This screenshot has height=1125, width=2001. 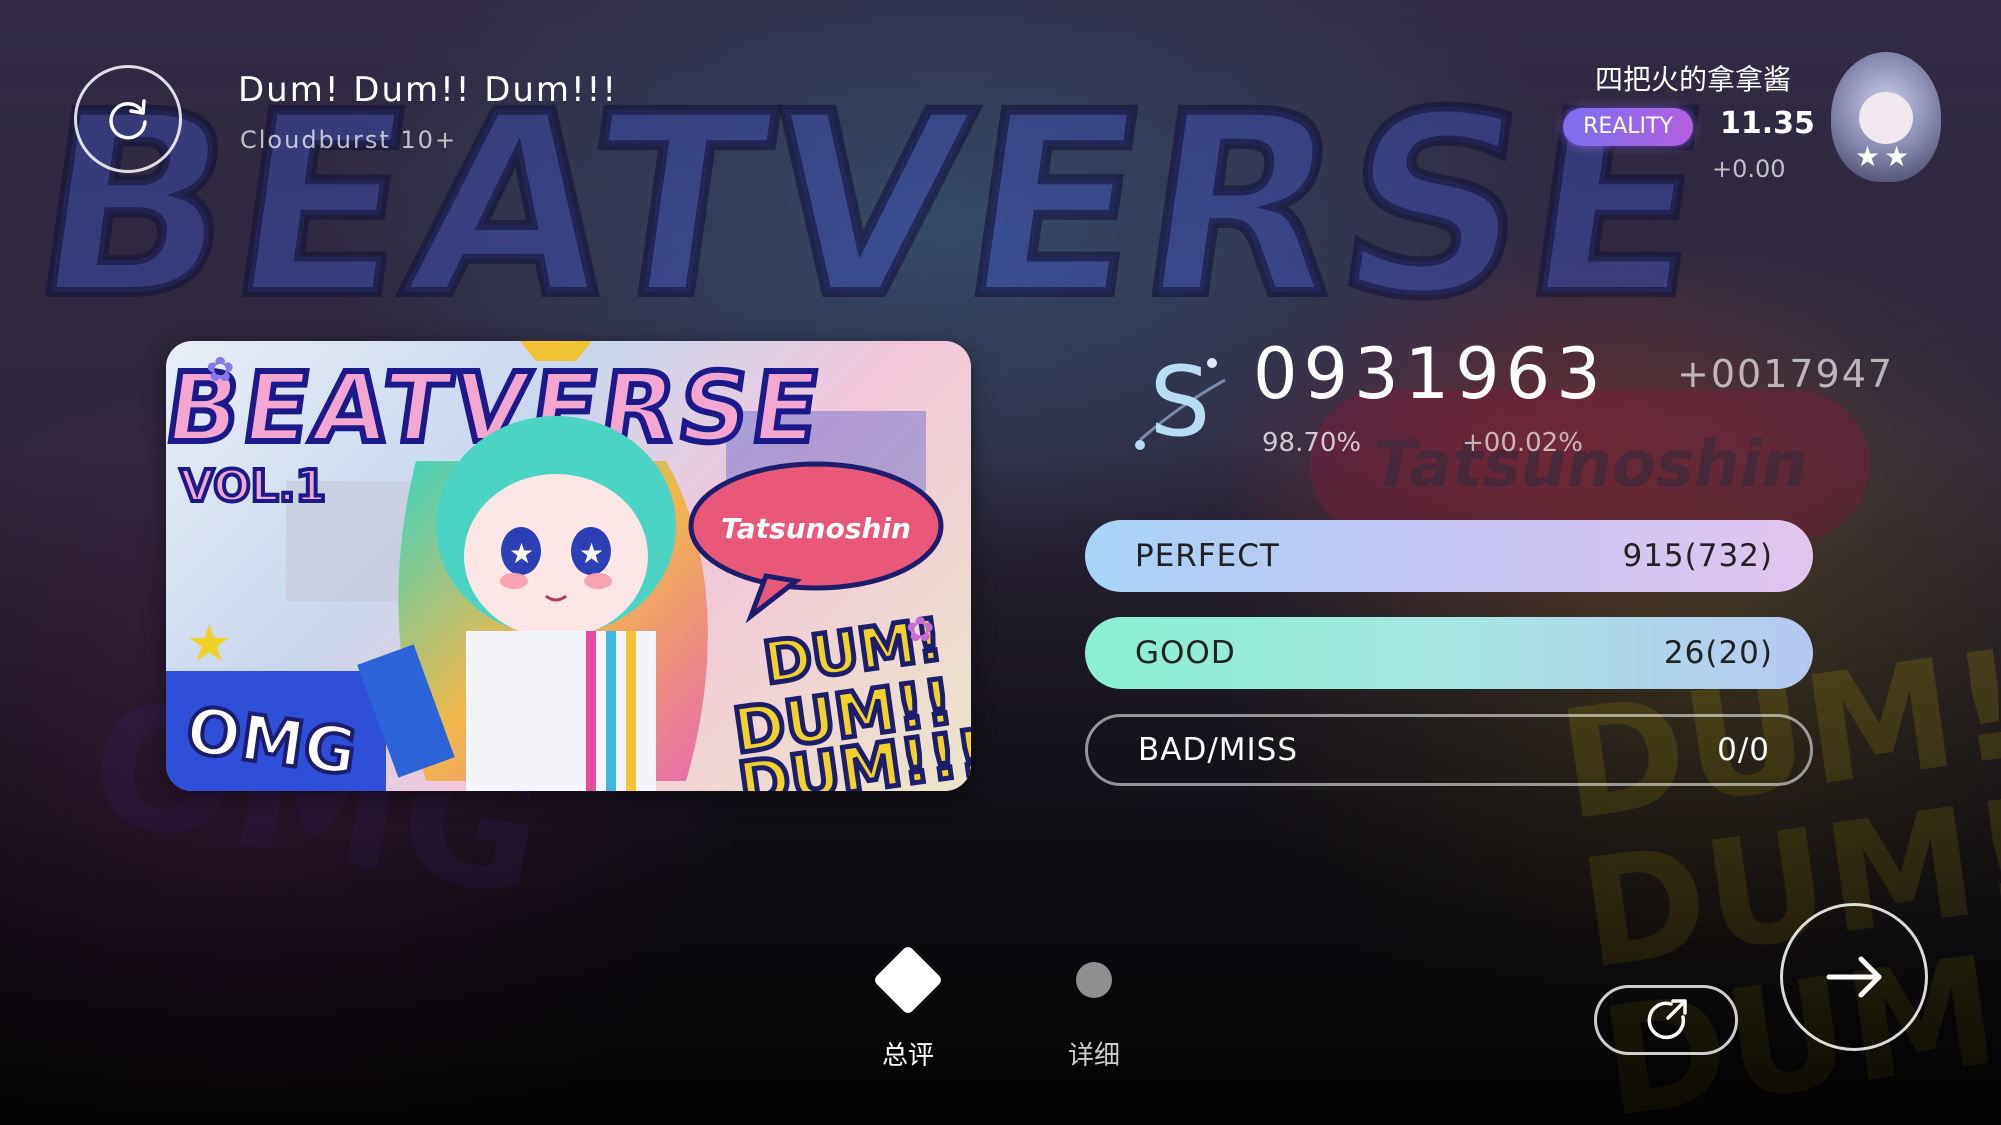 What do you see at coordinates (1207, 556) in the screenshot?
I see `perfect-label: PERFECT` at bounding box center [1207, 556].